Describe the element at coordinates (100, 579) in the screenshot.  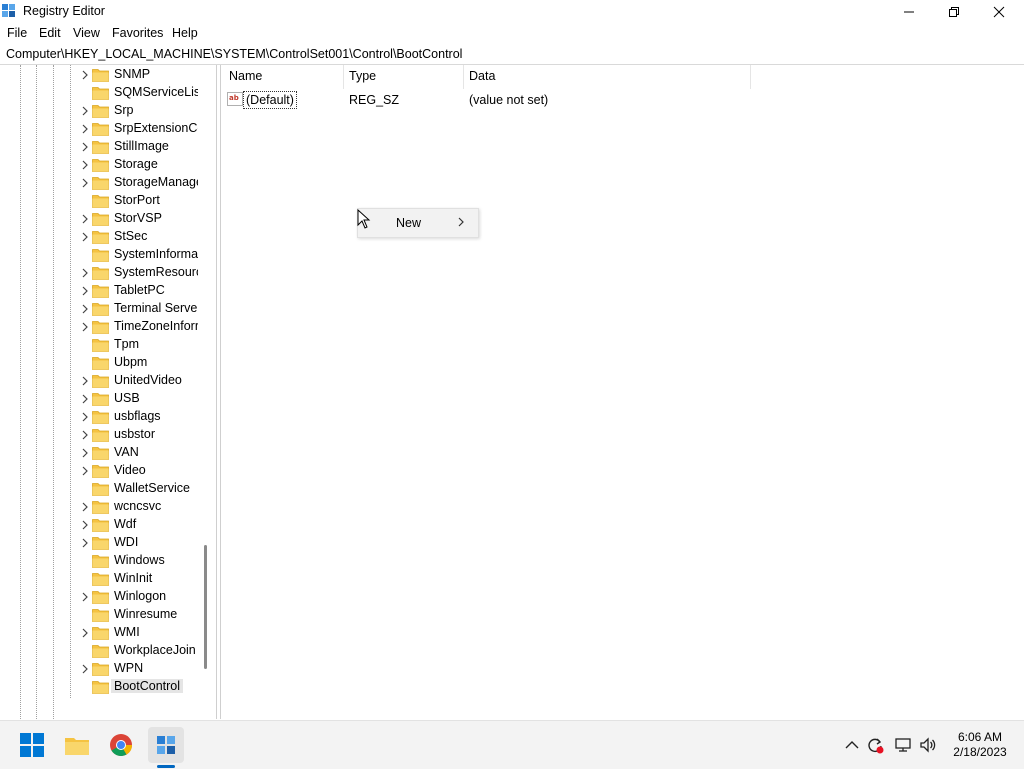
I see `tree-node: WinInit` at that location.